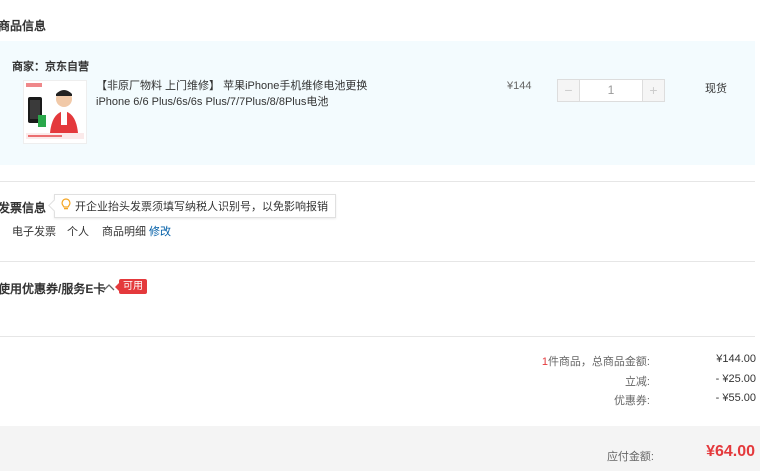 This screenshot has width=760, height=471. Describe the element at coordinates (160, 231) in the screenshot. I see `invoice-edit-link: 修改` at that location.